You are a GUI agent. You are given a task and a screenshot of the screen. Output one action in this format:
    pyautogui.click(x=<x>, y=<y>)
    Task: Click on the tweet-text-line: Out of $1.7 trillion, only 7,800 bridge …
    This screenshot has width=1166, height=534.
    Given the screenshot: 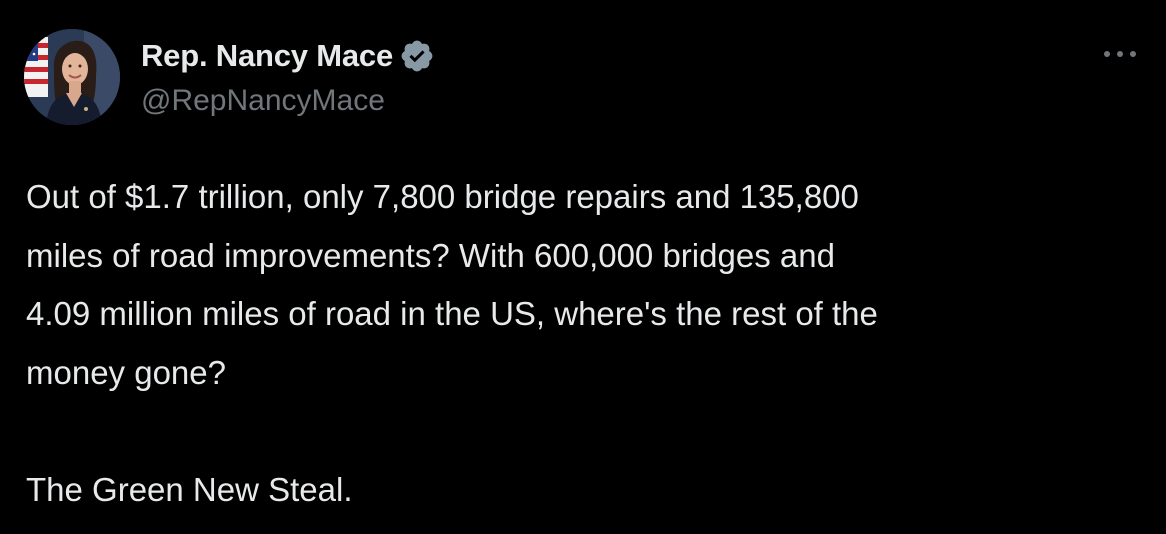 What is the action you would take?
    pyautogui.click(x=442, y=196)
    